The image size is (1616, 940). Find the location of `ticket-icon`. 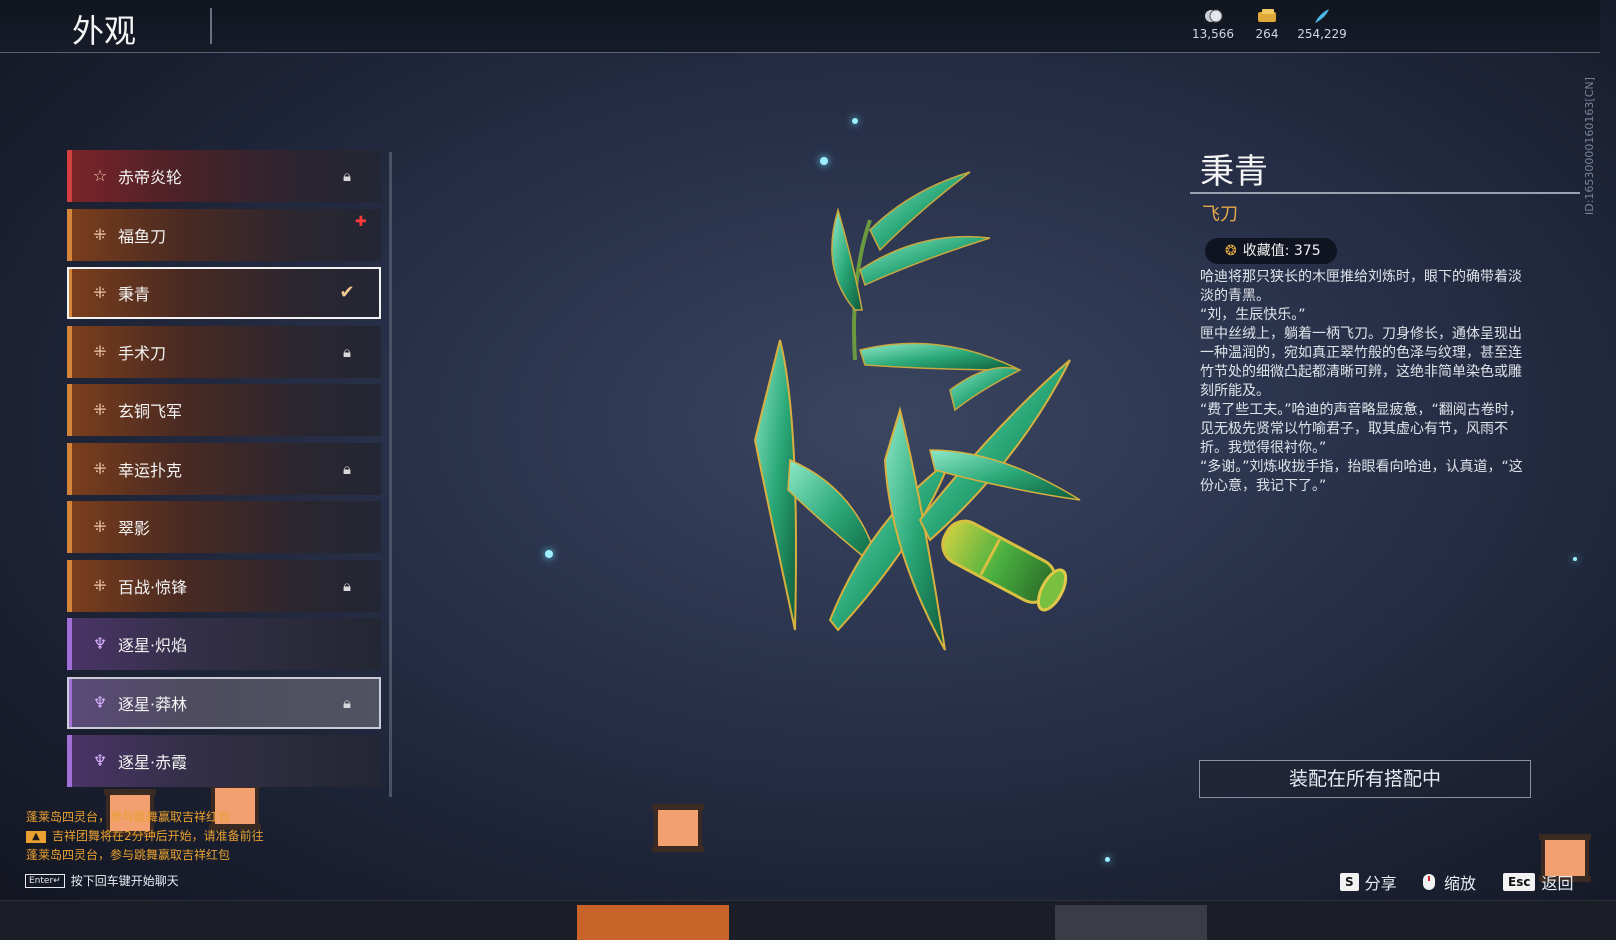

ticket-icon is located at coordinates (1267, 15).